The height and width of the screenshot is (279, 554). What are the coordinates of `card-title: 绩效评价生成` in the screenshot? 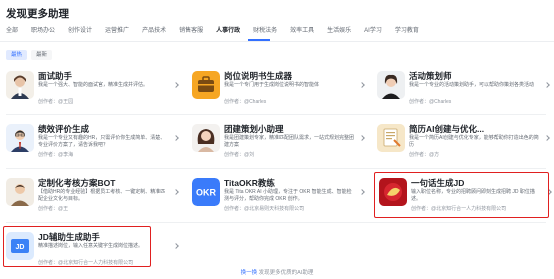 It's located at (64, 129).